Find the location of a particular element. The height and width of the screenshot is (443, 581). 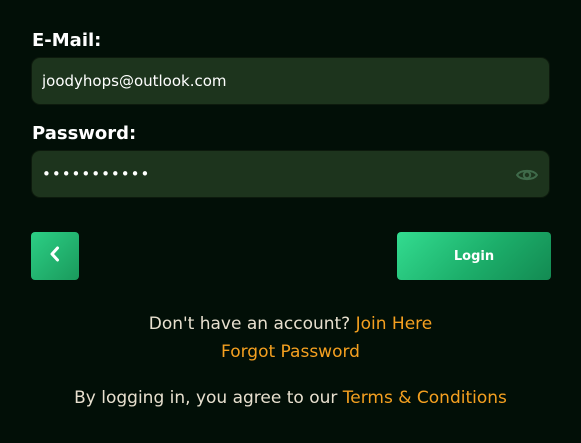

eye-icon is located at coordinates (527, 175).